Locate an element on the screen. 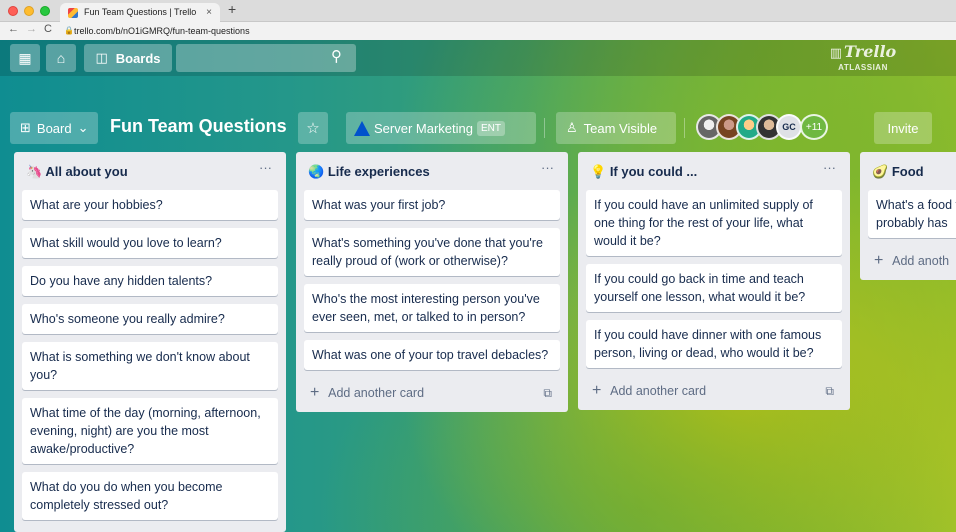  reload-icon: C is located at coordinates (48, 29).